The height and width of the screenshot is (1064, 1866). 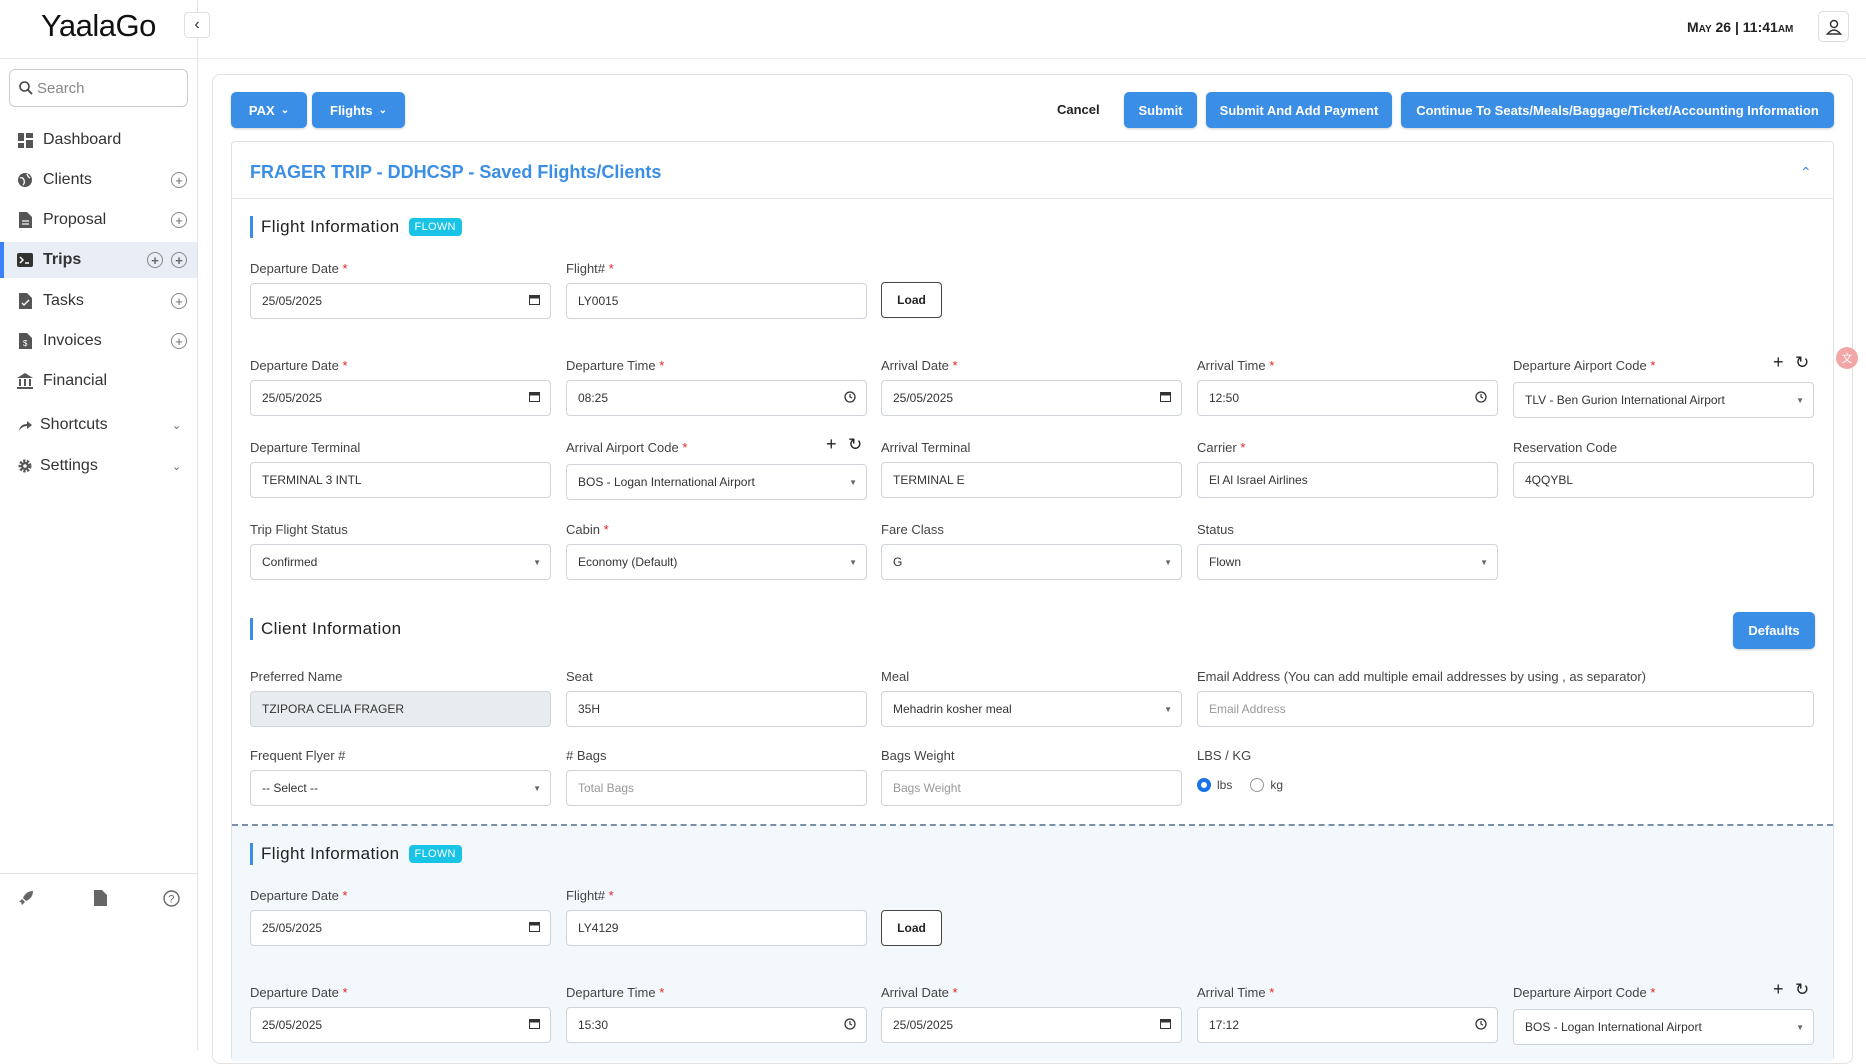 What do you see at coordinates (103, 899) in the screenshot?
I see `document-icon` at bounding box center [103, 899].